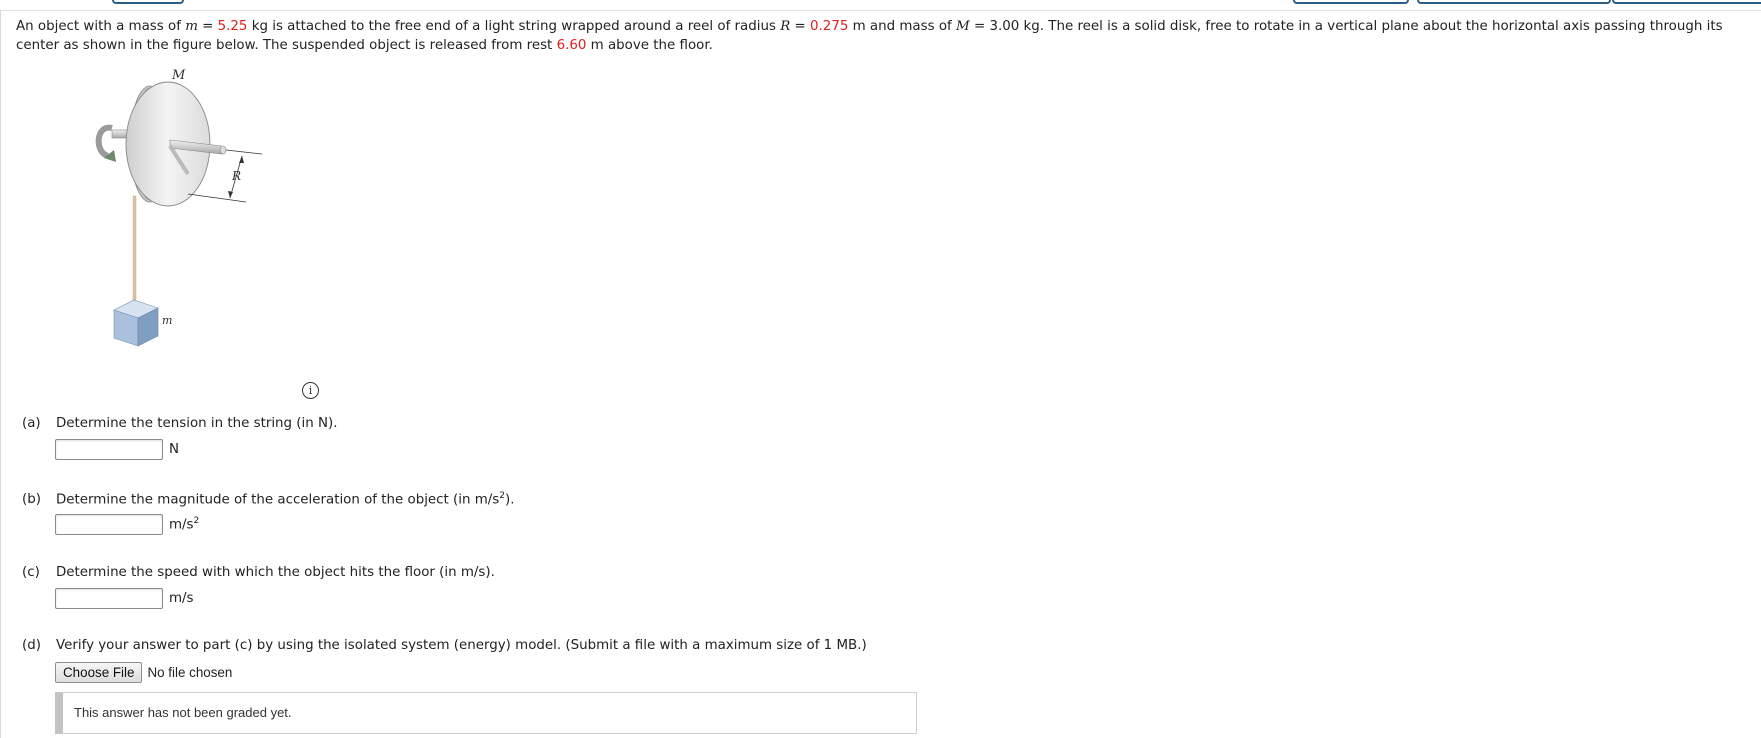 The image size is (1761, 738). What do you see at coordinates (190, 672) in the screenshot?
I see `file-status: No file chosen` at bounding box center [190, 672].